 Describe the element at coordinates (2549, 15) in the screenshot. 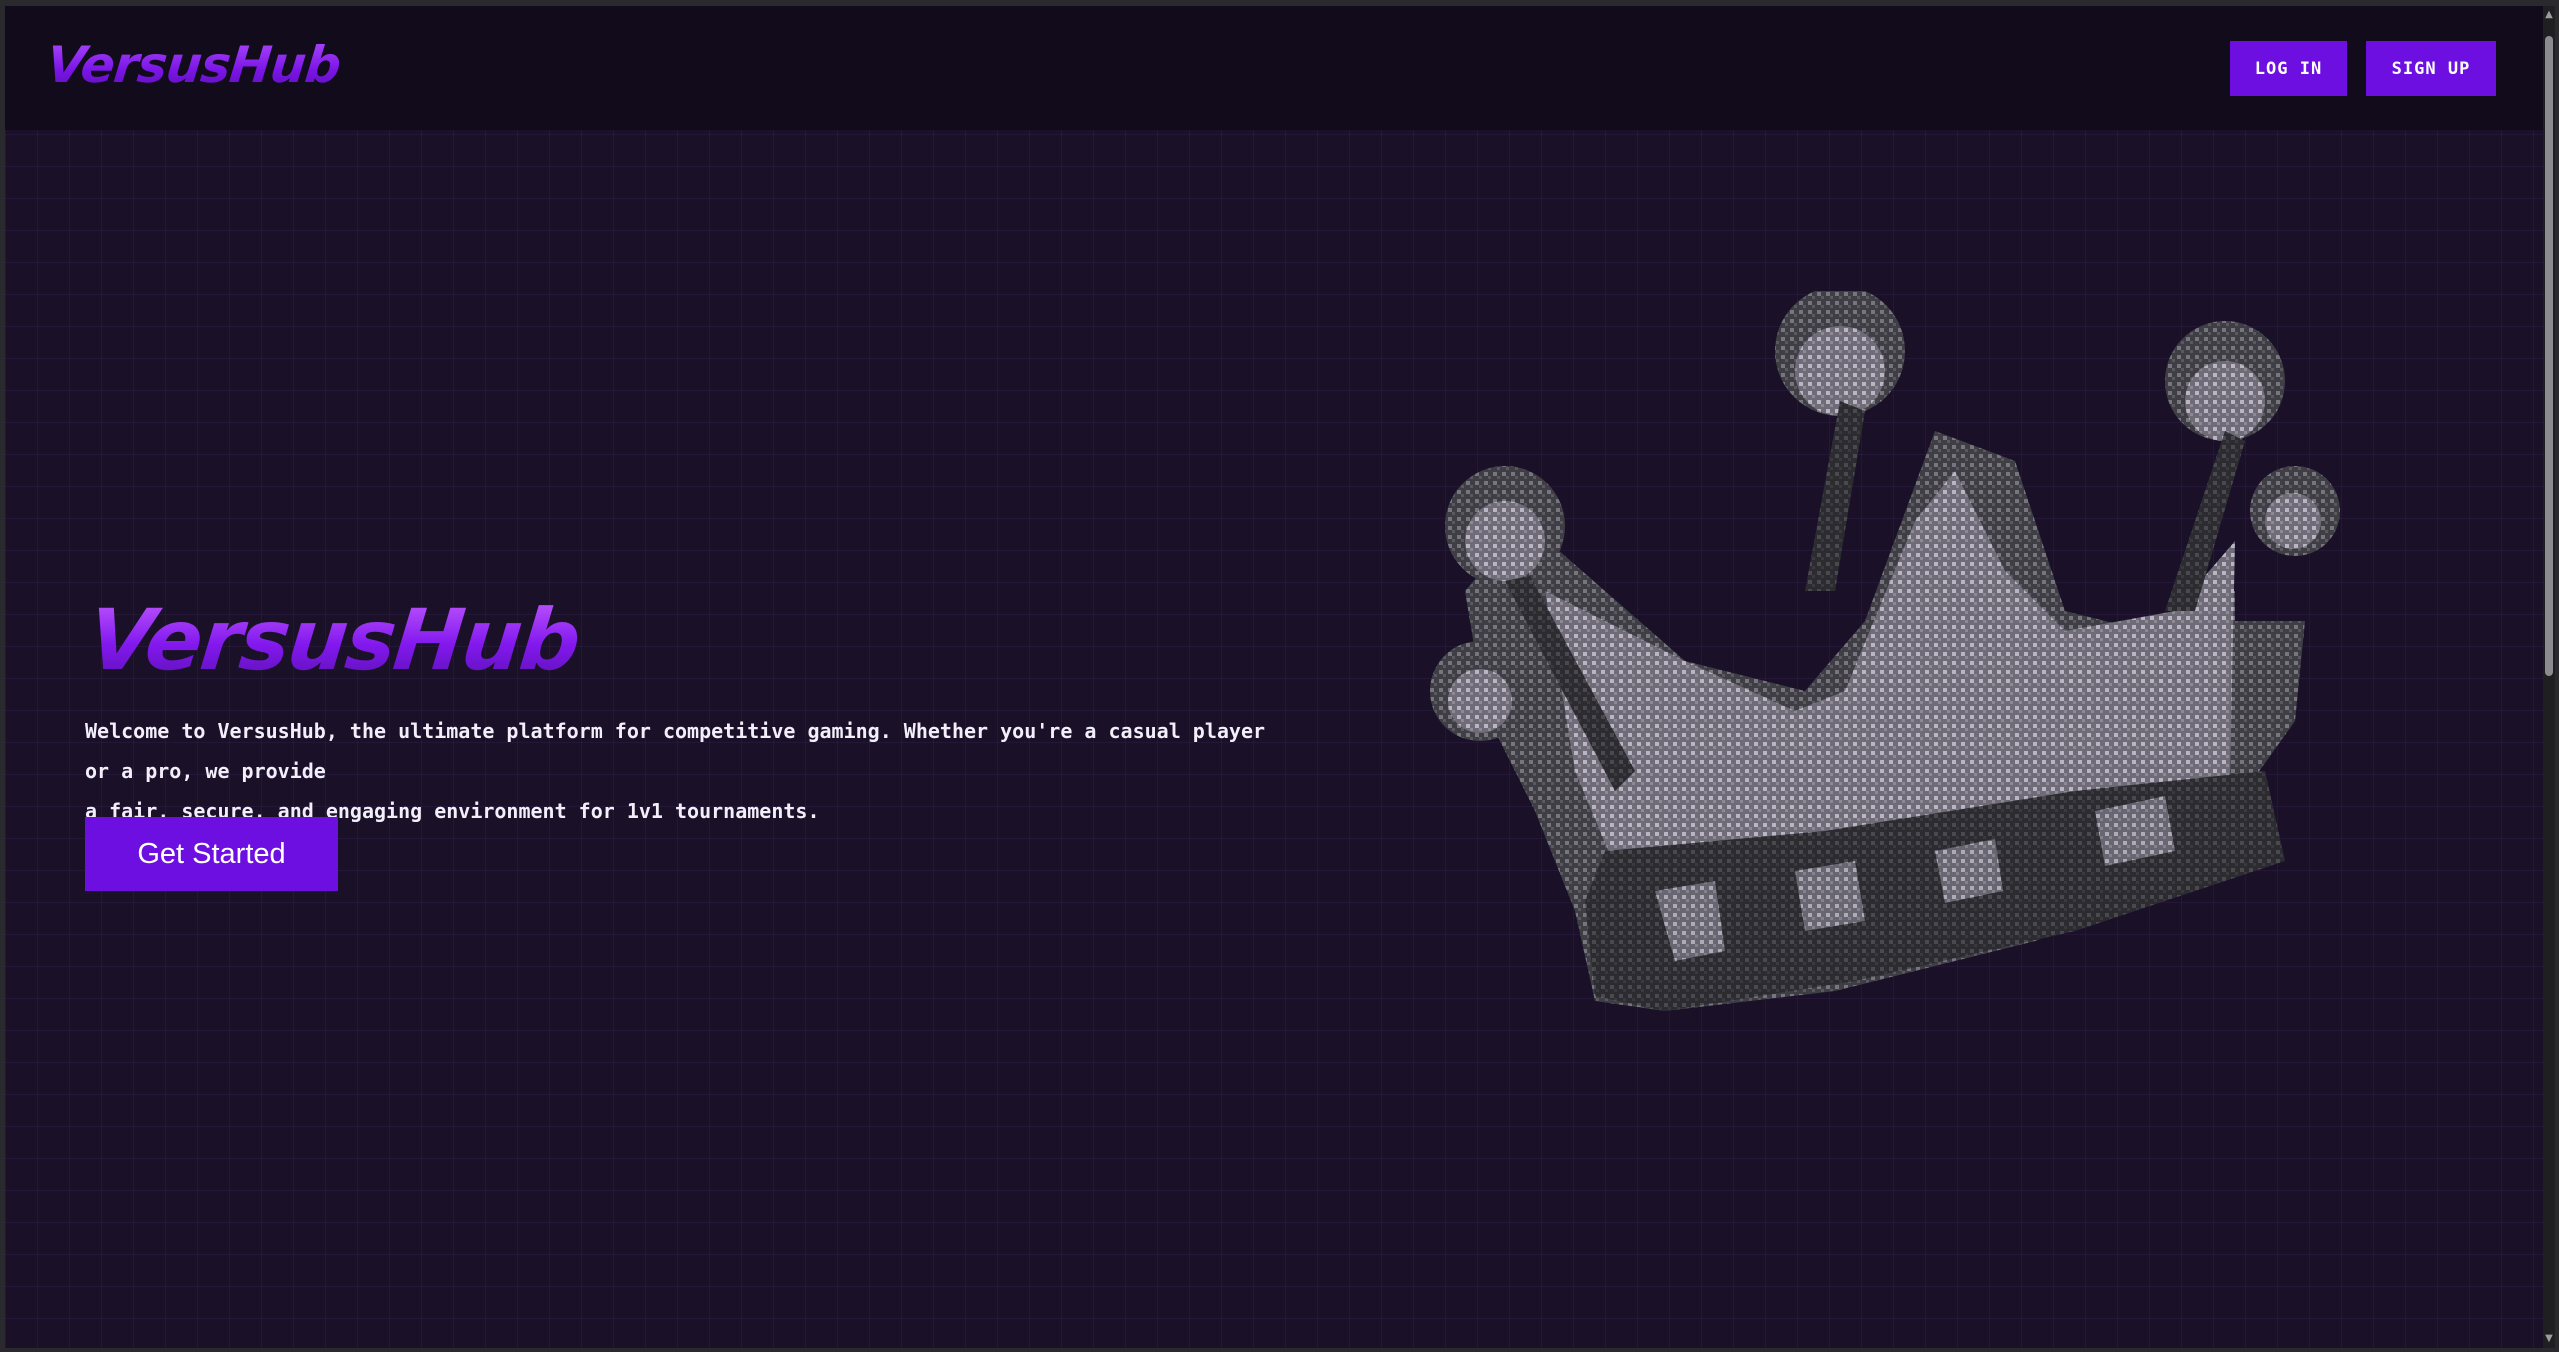

I see `scroll-up-arrow-icon: ▲` at that location.